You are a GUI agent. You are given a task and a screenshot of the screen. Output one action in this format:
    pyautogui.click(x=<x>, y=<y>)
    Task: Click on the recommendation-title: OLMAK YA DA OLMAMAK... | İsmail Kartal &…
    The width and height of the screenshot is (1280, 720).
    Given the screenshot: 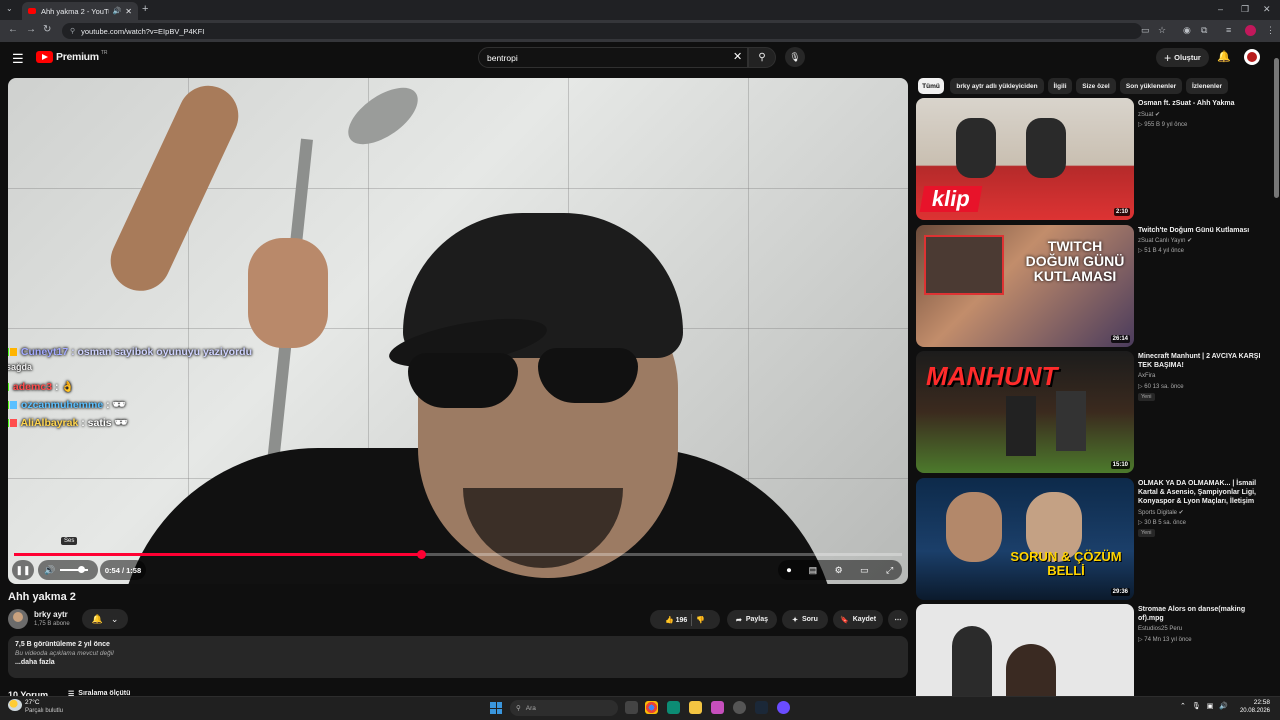 What is the action you would take?
    pyautogui.click(x=1202, y=492)
    